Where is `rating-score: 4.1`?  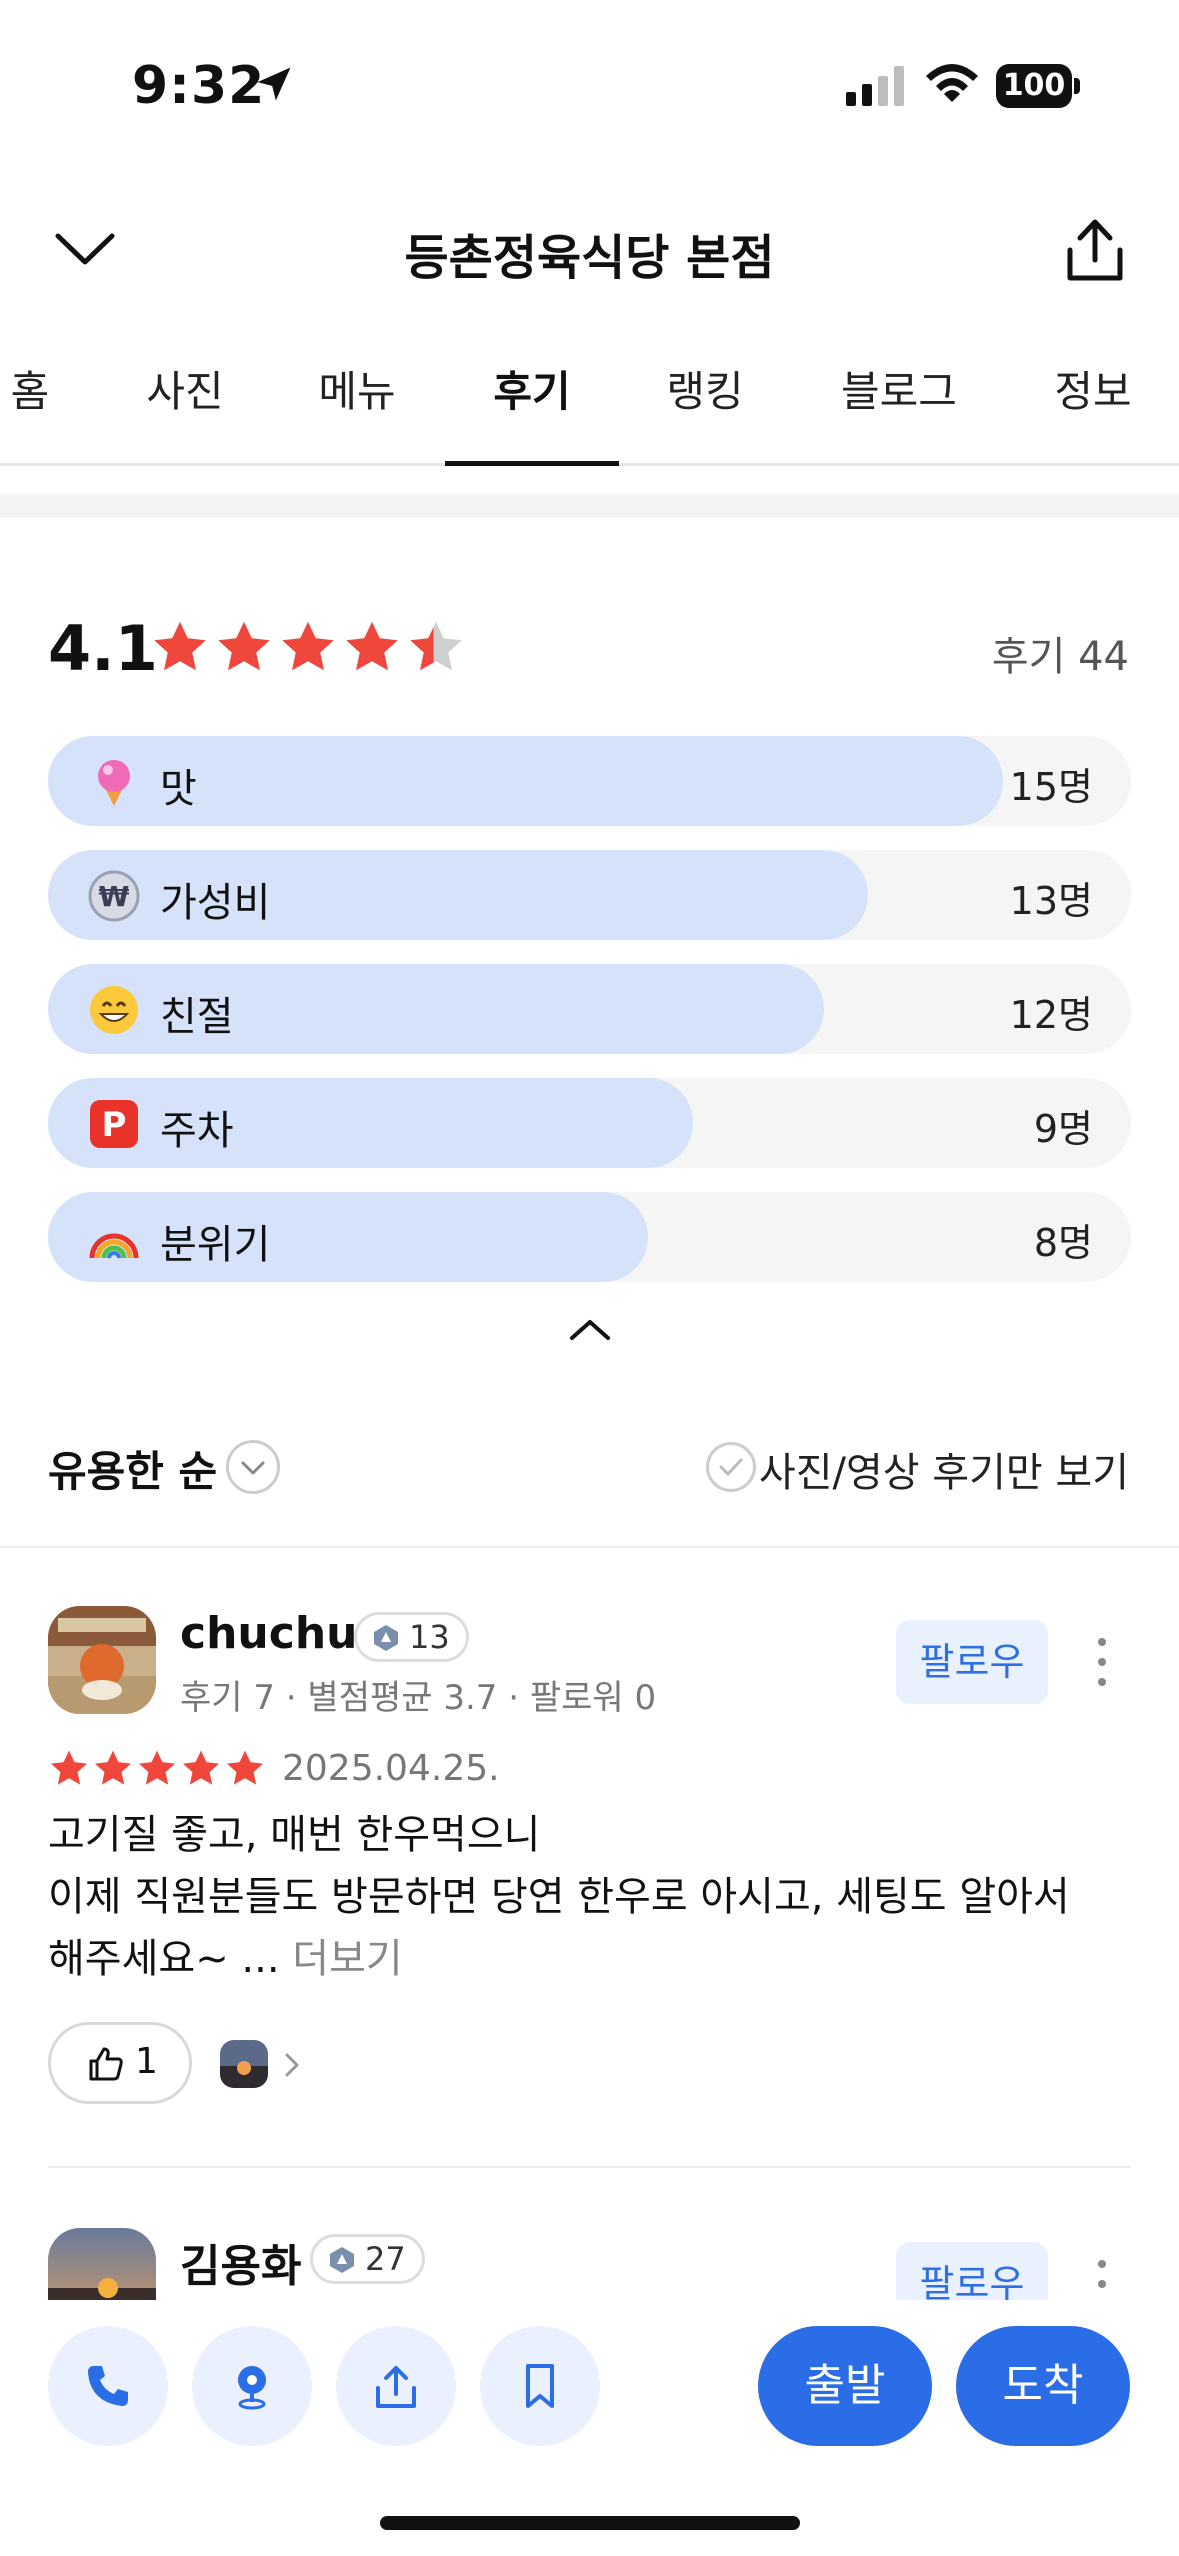 rating-score: 4.1 is located at coordinates (103, 648).